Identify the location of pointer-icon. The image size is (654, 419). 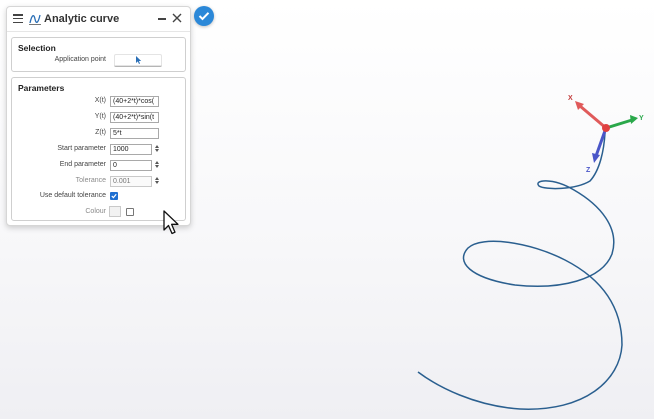
(139, 60).